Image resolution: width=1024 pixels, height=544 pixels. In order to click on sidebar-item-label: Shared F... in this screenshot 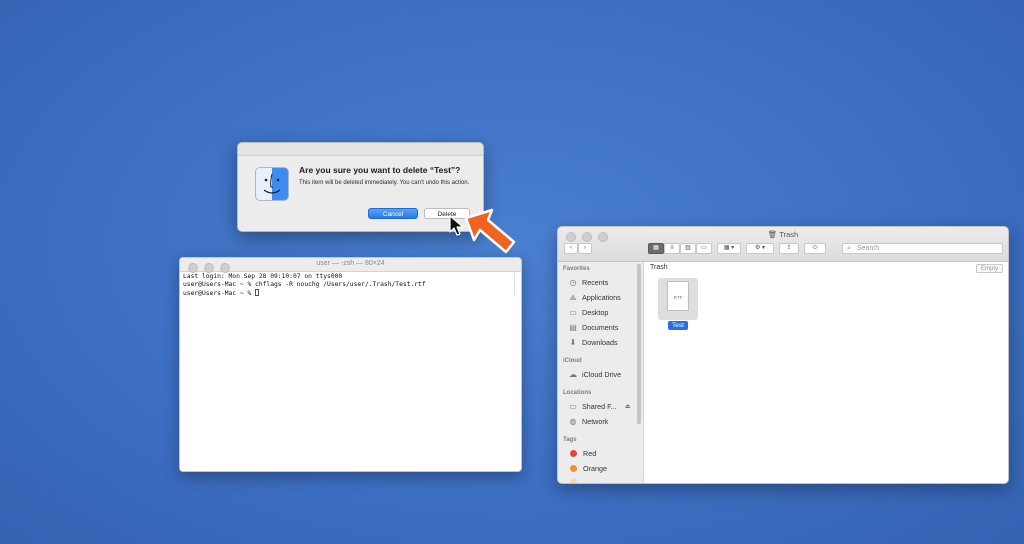, I will do `click(599, 406)`.